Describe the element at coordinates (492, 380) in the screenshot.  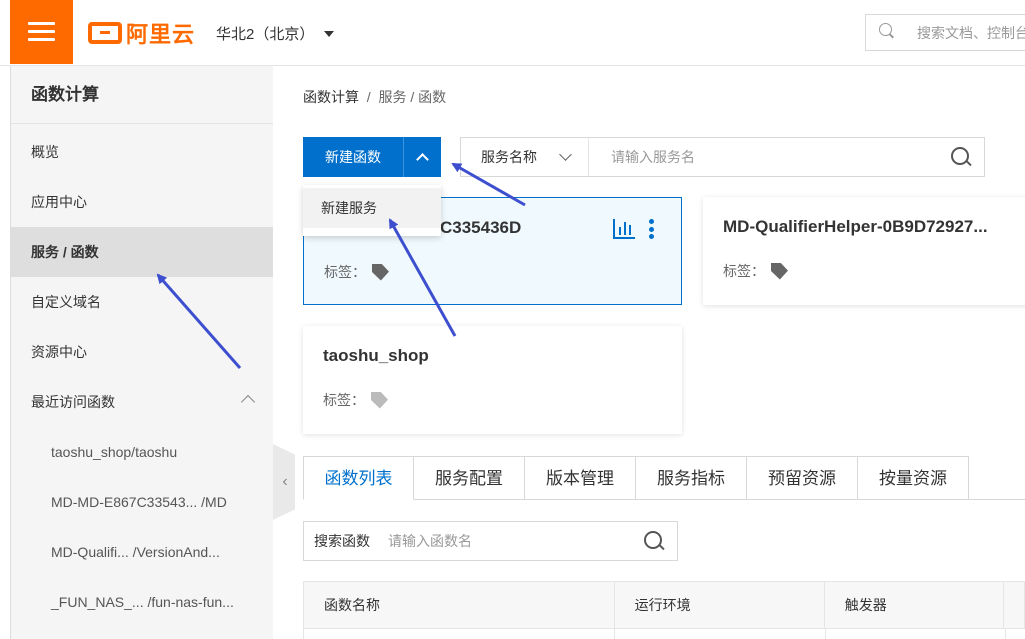
I see `service-card: taoshu_shop 标签：` at that location.